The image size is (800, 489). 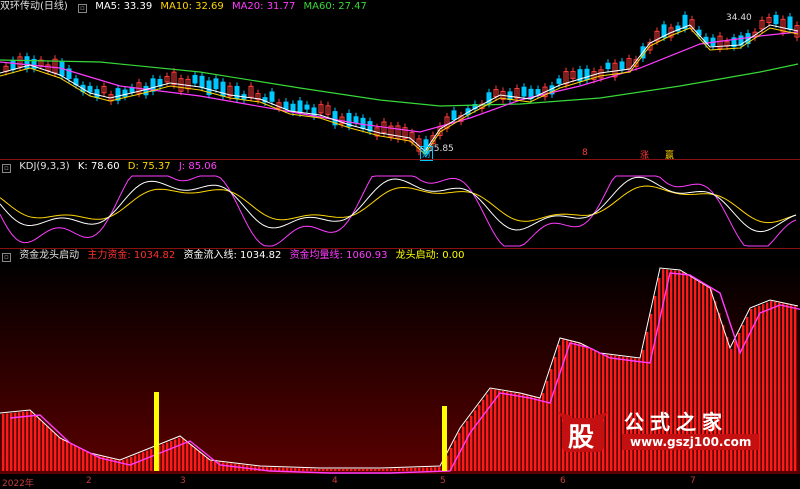 I want to click on watermark-url: www.gszj100.com, so click(x=691, y=442).